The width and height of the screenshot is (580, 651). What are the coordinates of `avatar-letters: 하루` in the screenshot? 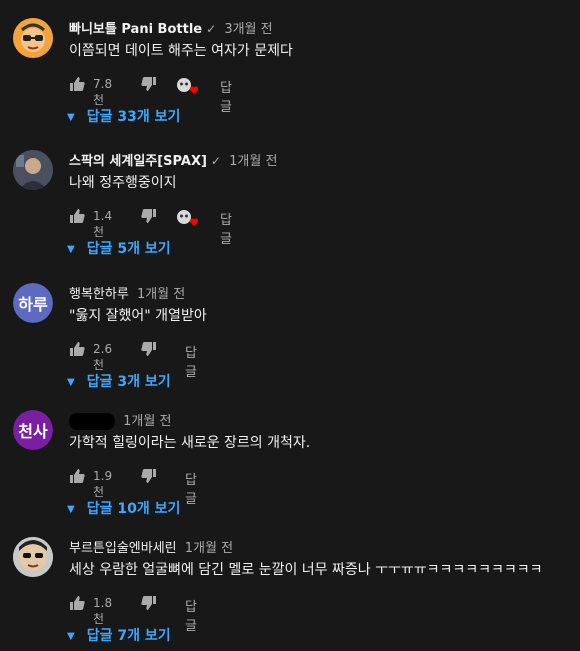 It's located at (33, 303).